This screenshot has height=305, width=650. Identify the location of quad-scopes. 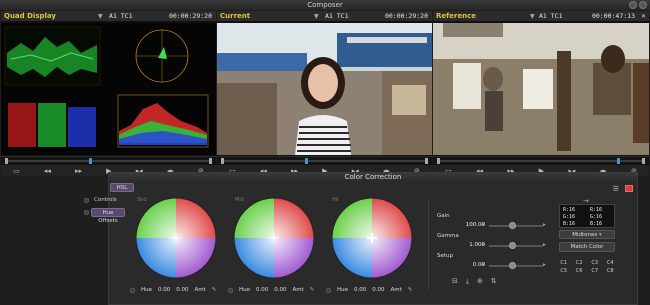
(108, 89).